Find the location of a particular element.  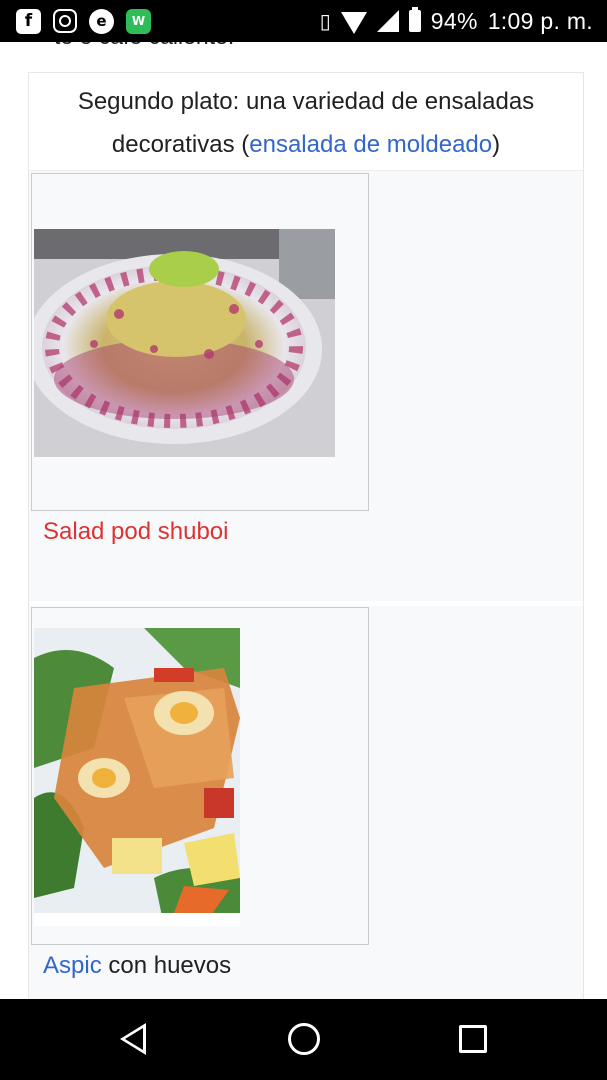

signal-icon is located at coordinates (387, 21).